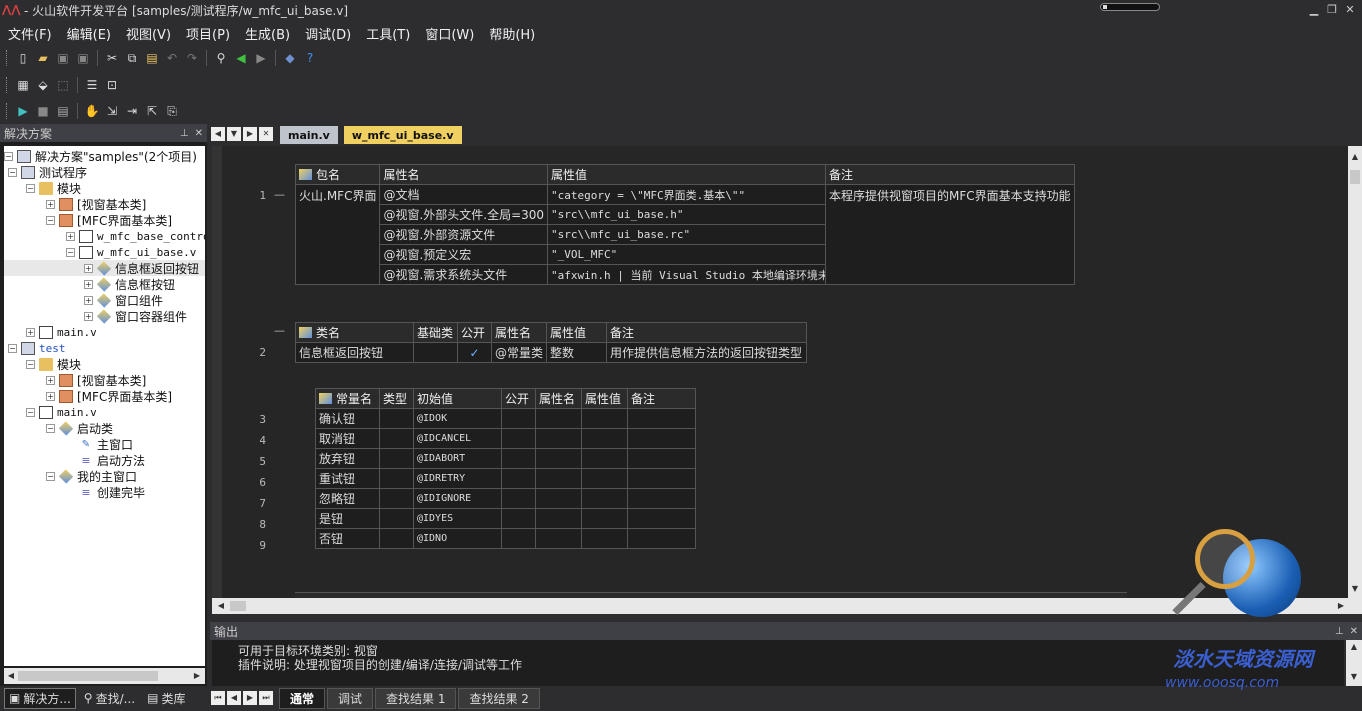  Describe the element at coordinates (1332, 10) in the screenshot. I see `restore-button: ❐` at that location.